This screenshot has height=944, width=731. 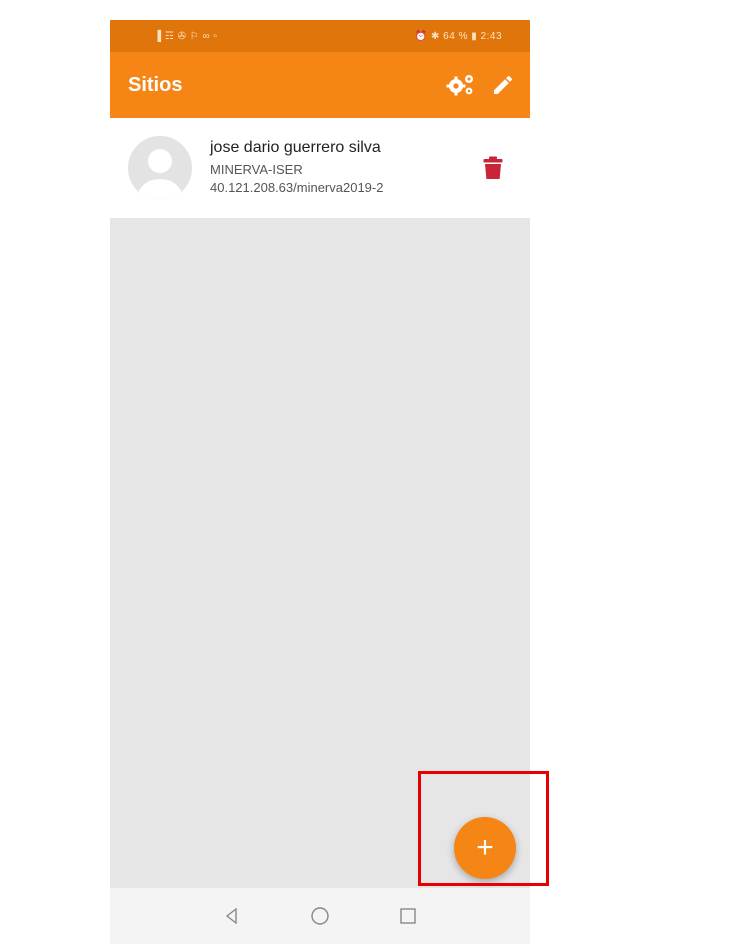 What do you see at coordinates (320, 36) in the screenshot?
I see `status-bar: ▐ ☶ ✇ ⚐ ∞ ▫ ⏰ ✱ 64 % ▮ 2:43` at bounding box center [320, 36].